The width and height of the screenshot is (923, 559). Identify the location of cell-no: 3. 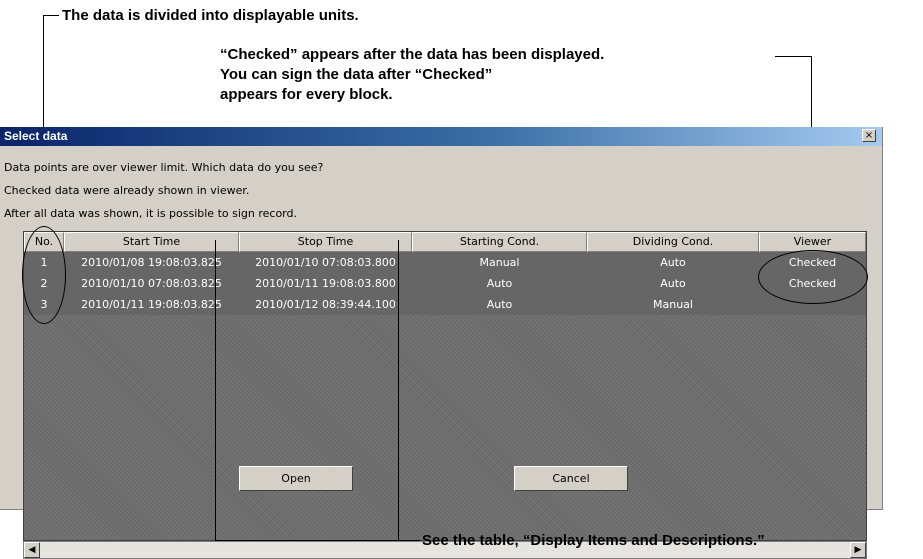
(44, 304).